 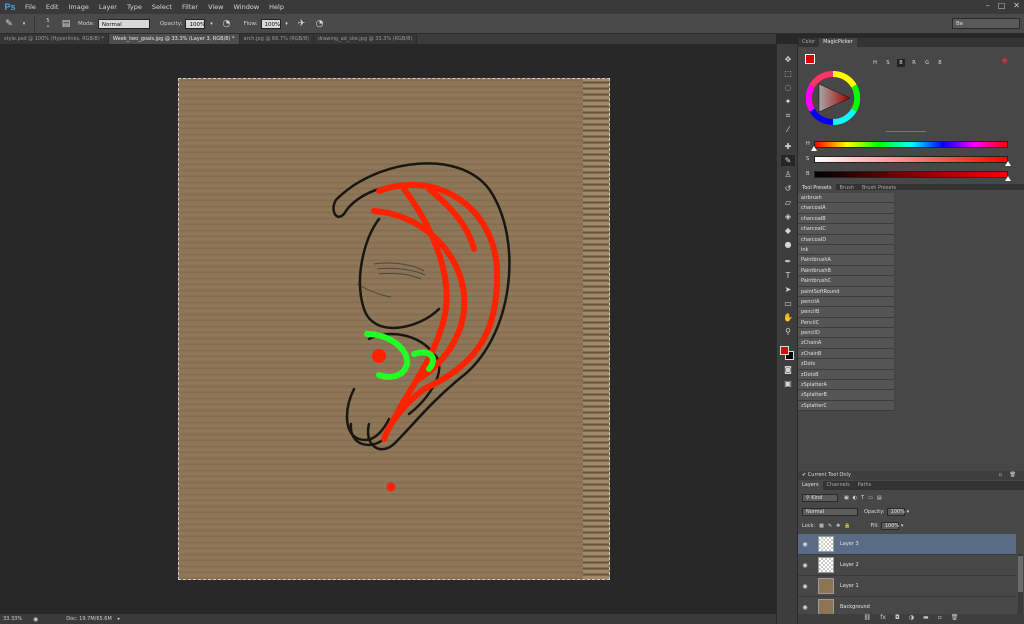 I want to click on pen-tool-icon: ✒, so click(x=788, y=261).